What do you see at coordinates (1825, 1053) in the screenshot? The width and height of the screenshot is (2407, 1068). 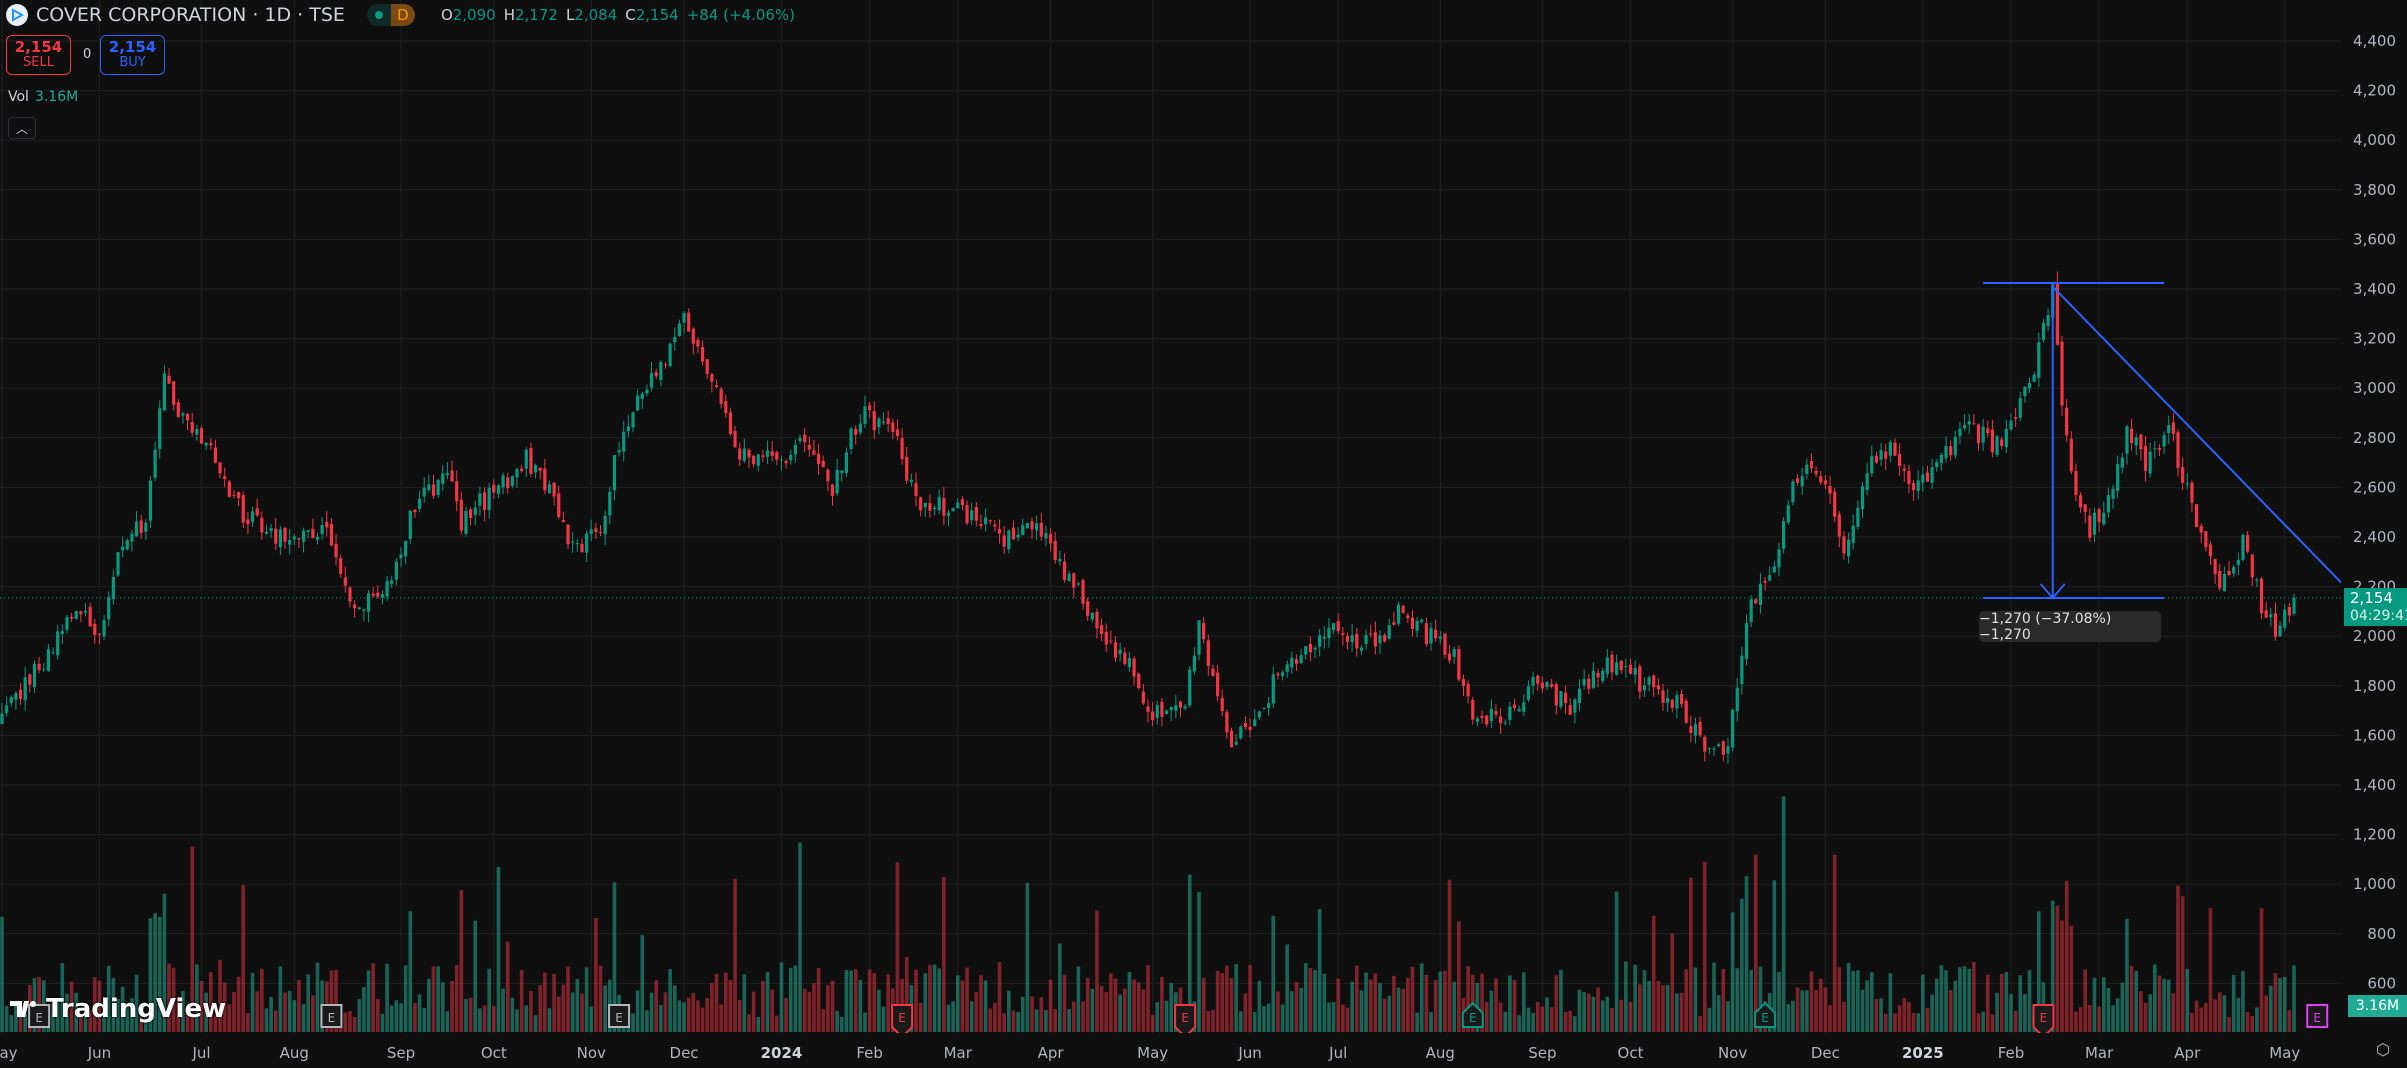 I see `time-tick-label: Dec` at bounding box center [1825, 1053].